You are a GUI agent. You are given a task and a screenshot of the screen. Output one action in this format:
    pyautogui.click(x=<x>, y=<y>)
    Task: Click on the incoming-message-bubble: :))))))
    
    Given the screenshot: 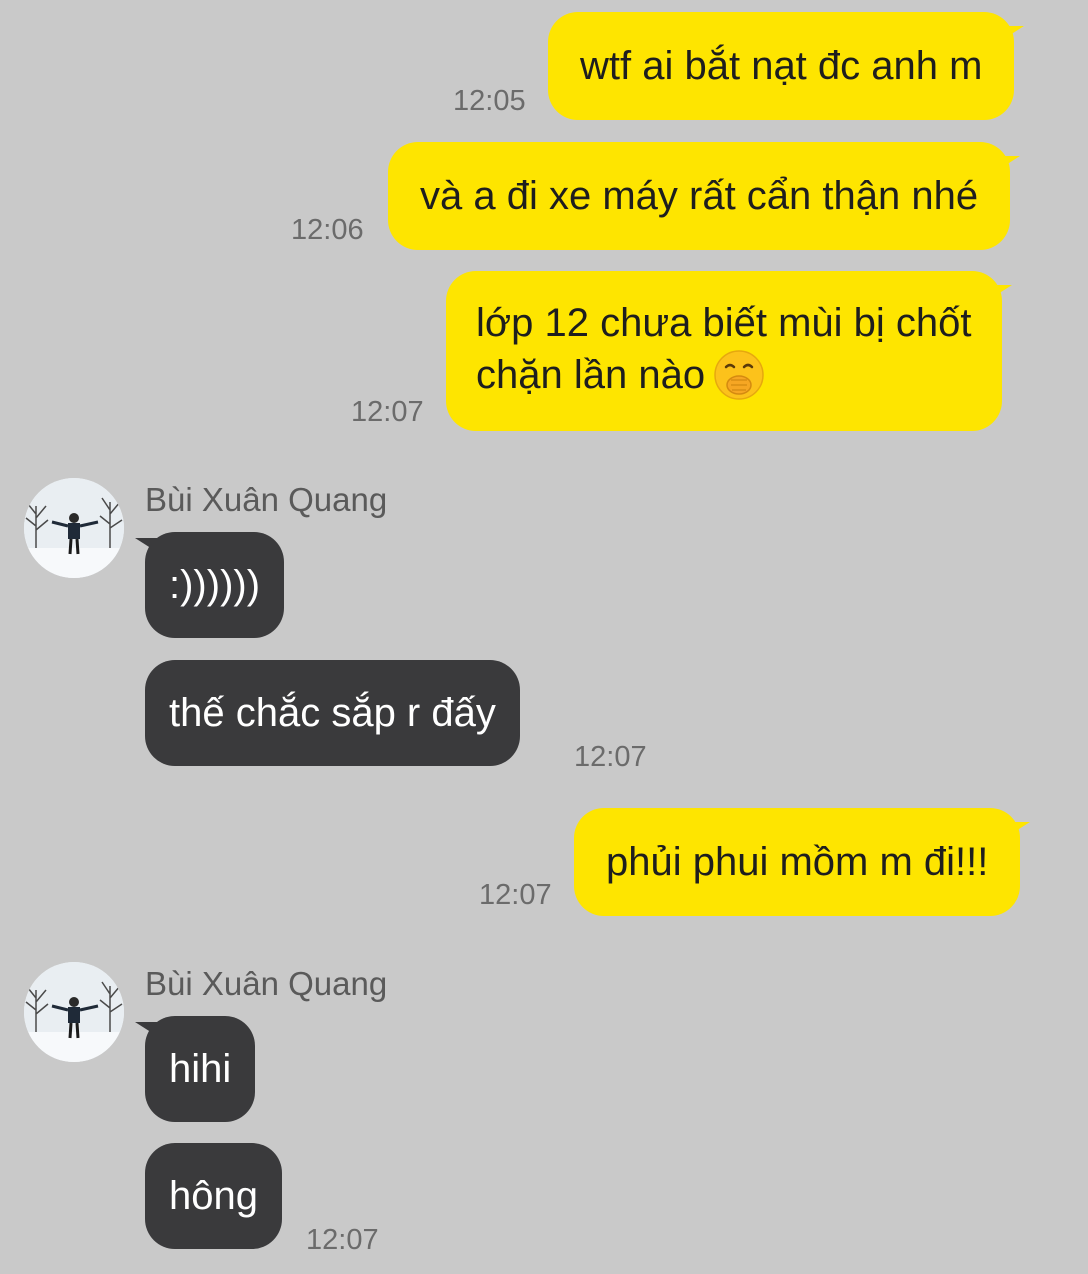 What is the action you would take?
    pyautogui.click(x=209, y=585)
    